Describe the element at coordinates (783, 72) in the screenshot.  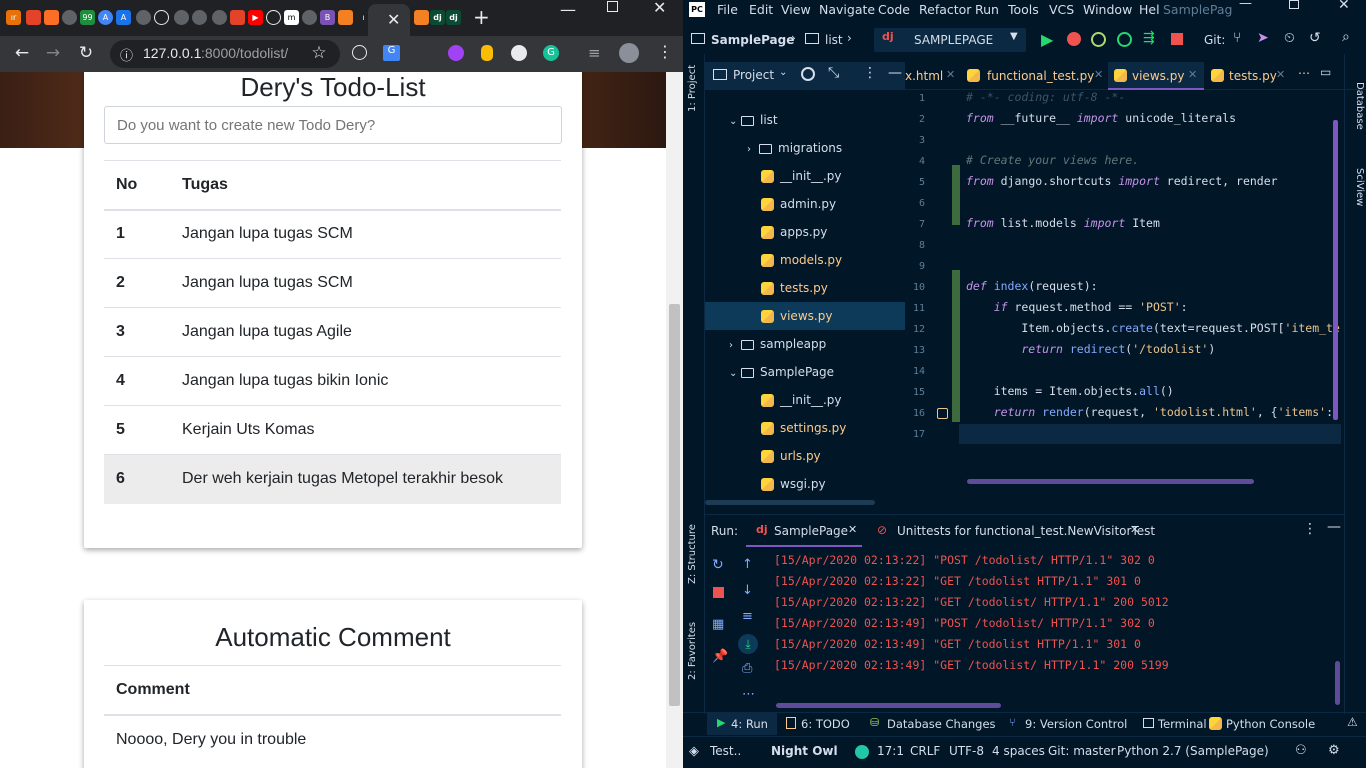
I see `chevron-down-icon: ⌄` at that location.